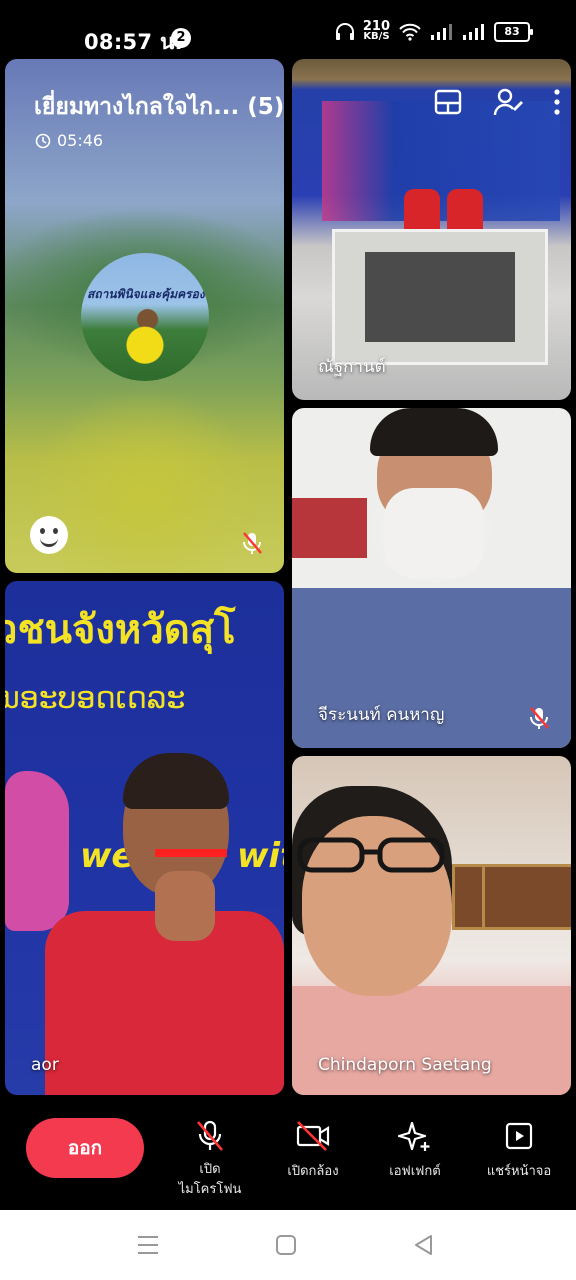 This screenshot has height=1280, width=576. I want to click on effects-label: เอฟเฟกต์, so click(415, 1171).